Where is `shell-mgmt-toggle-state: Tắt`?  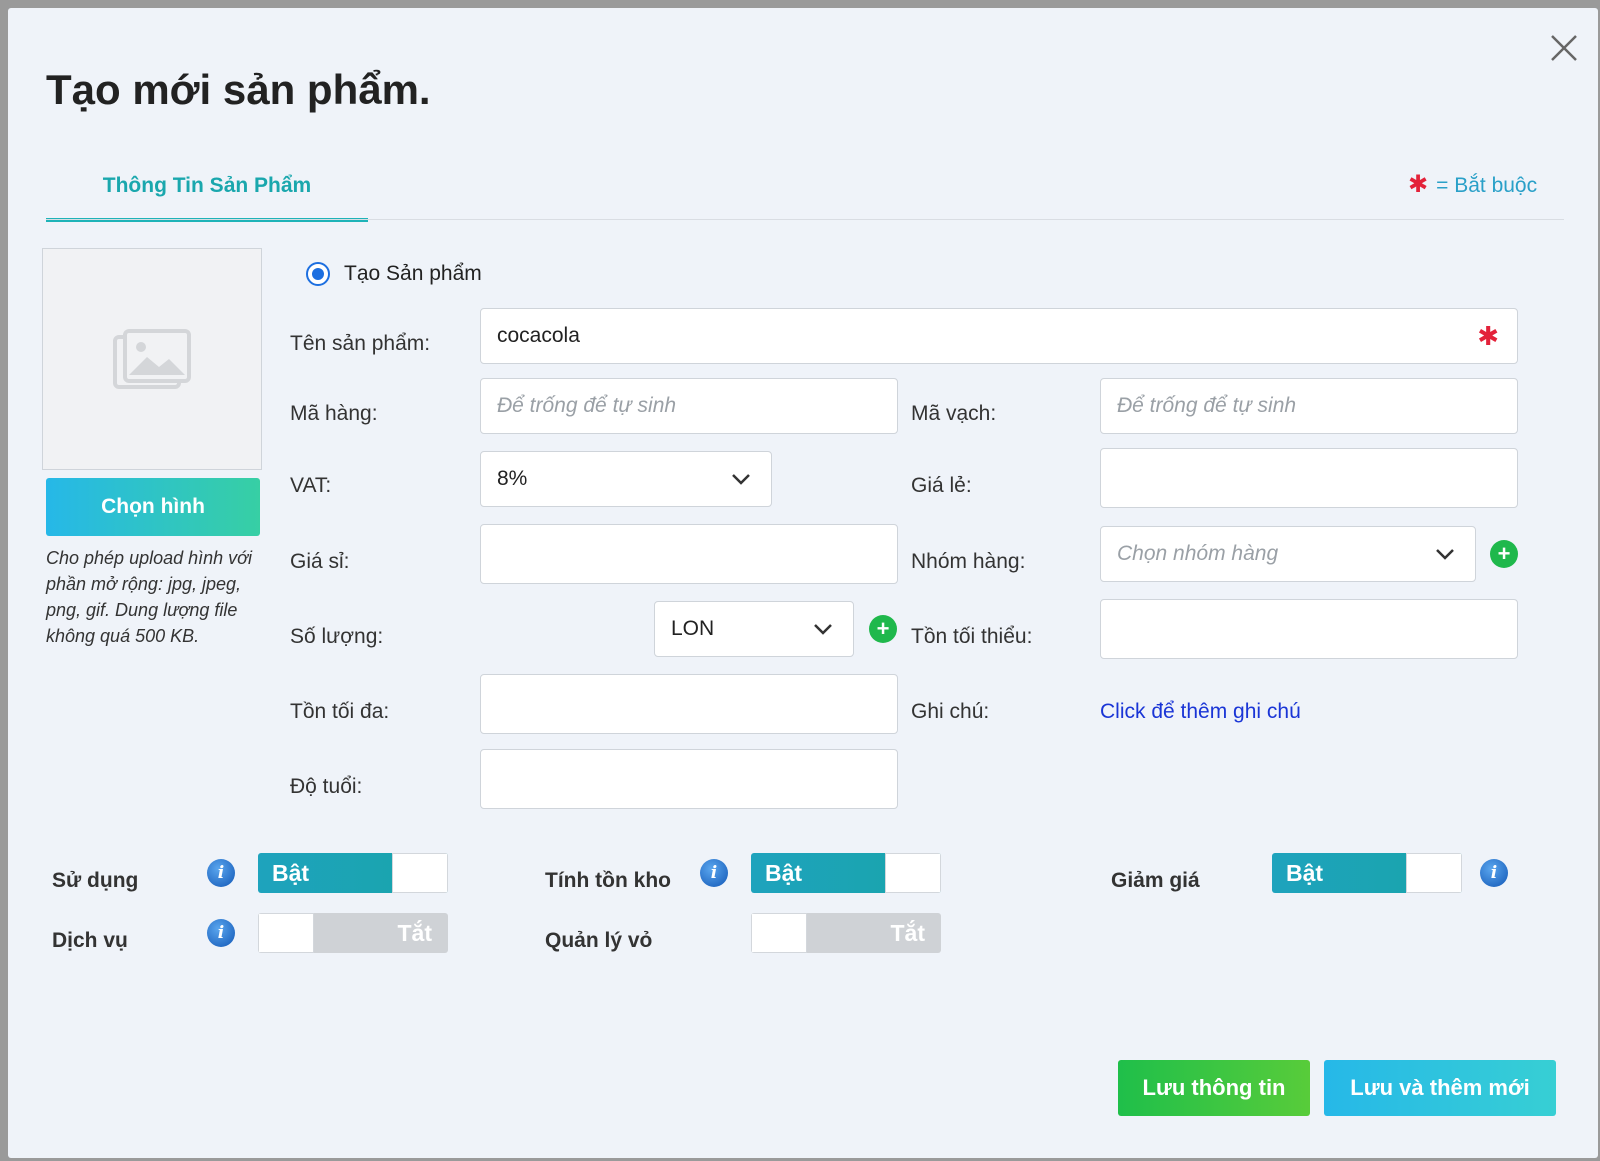
shell-mgmt-toggle-state: Tắt is located at coordinates (908, 933).